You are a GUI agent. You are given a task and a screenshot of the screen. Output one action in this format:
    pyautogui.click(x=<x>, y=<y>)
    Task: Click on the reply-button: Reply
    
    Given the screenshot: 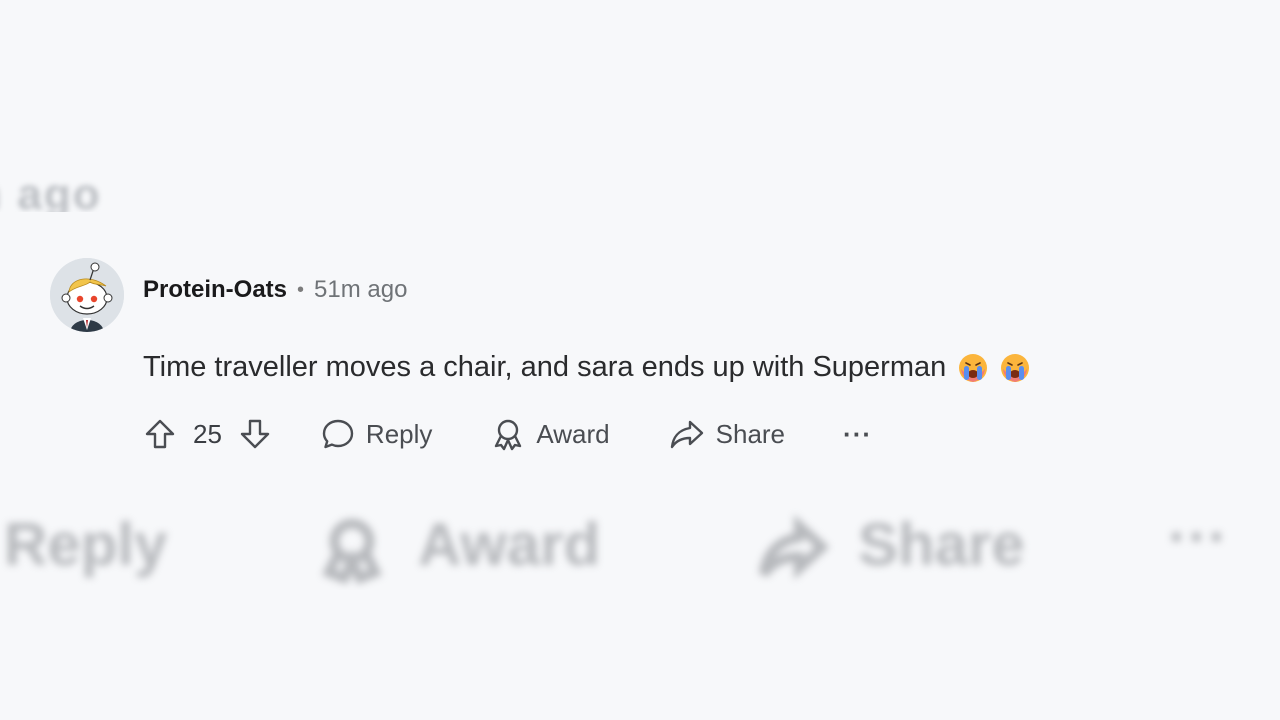 What is the action you would take?
    pyautogui.click(x=376, y=434)
    